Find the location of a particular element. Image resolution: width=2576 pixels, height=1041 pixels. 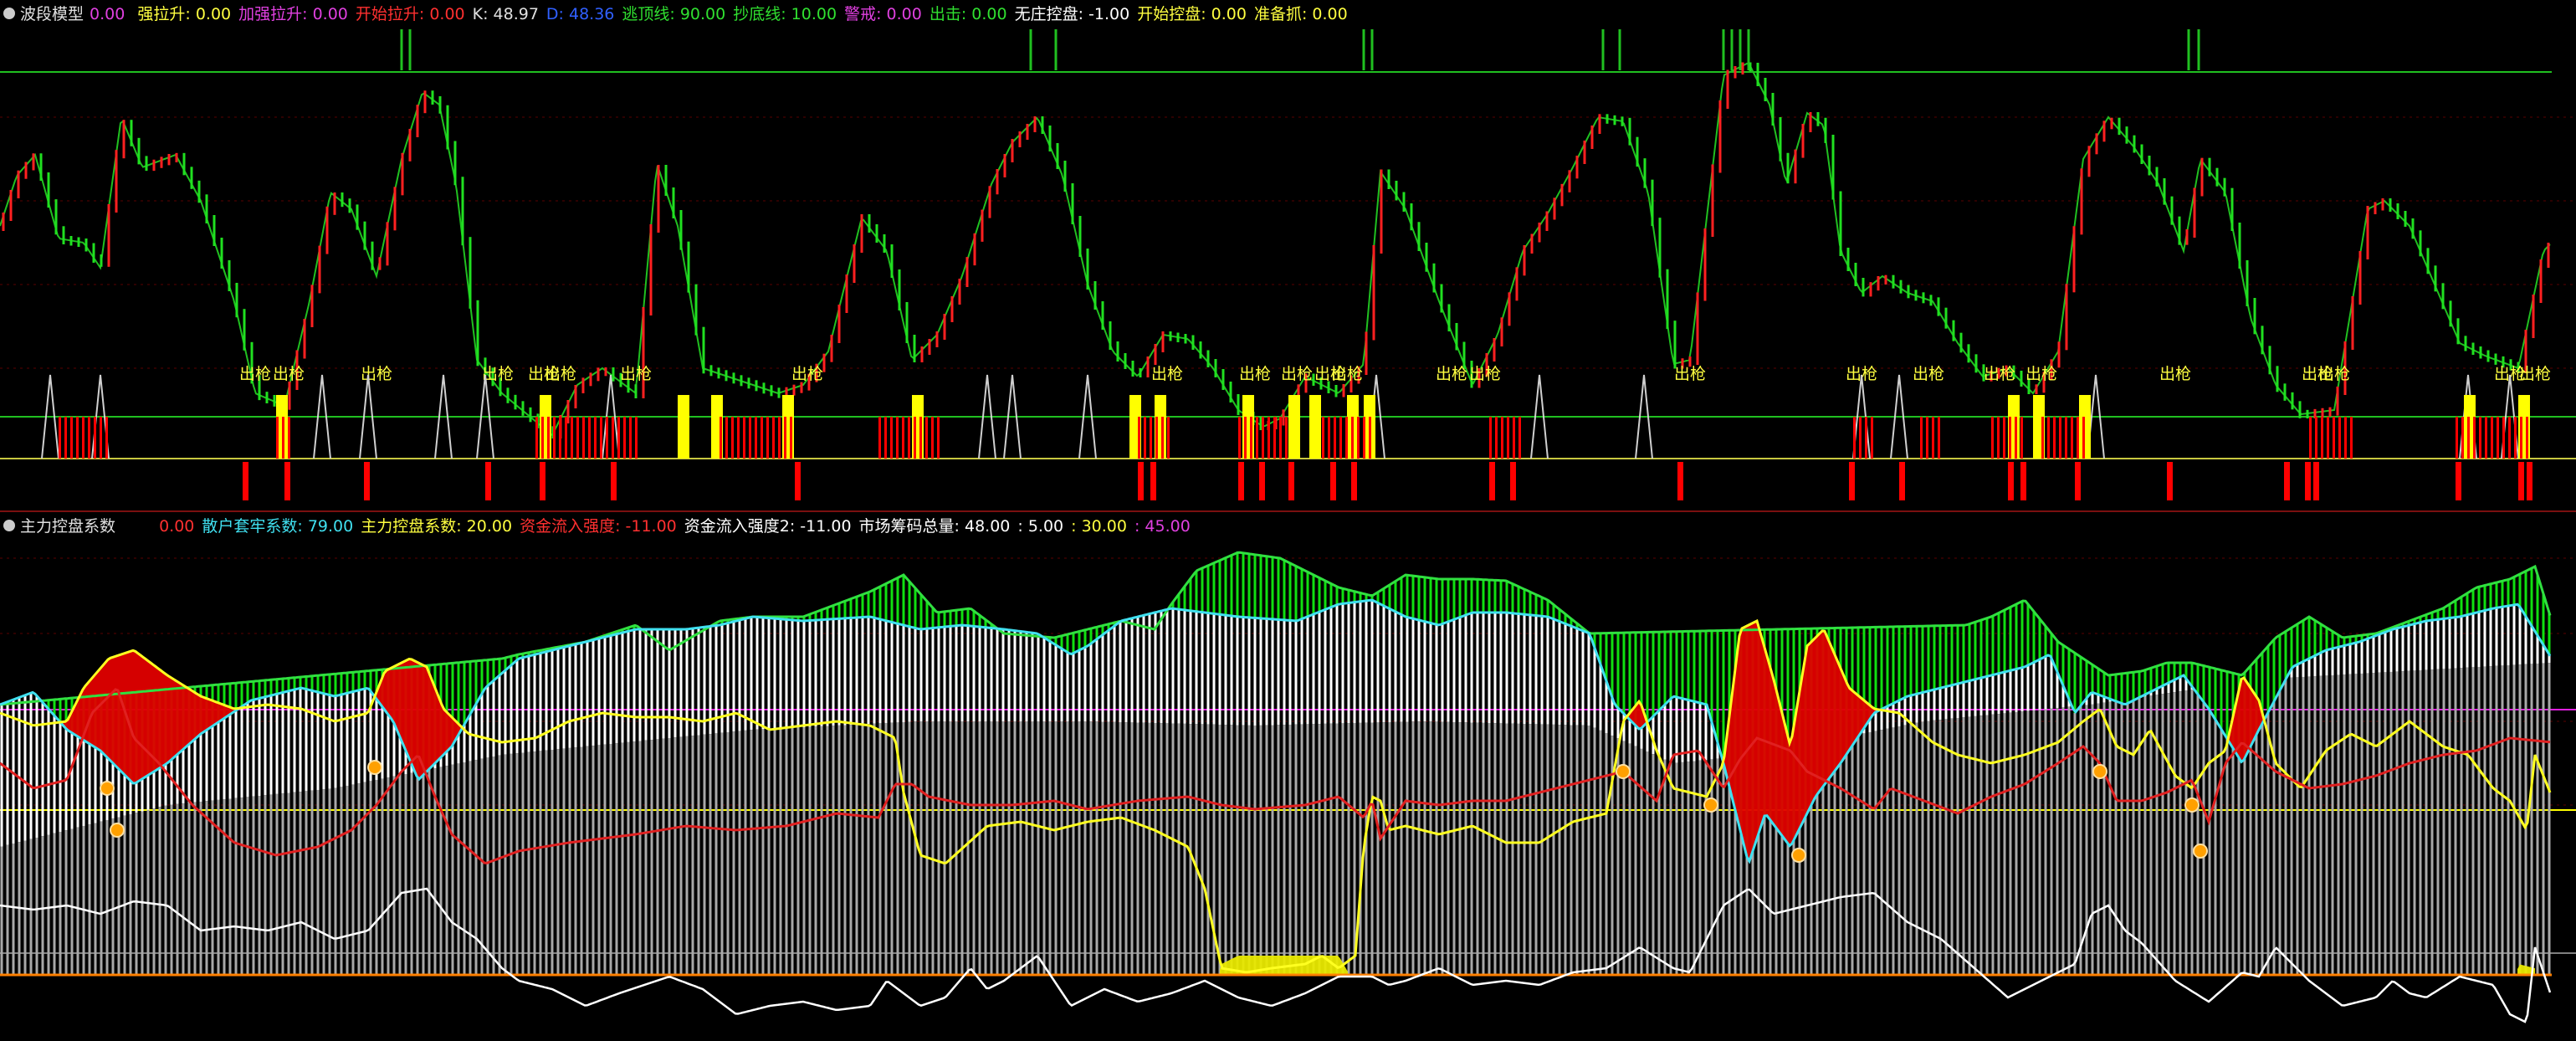

yellow-signal-block is located at coordinates (684, 427).